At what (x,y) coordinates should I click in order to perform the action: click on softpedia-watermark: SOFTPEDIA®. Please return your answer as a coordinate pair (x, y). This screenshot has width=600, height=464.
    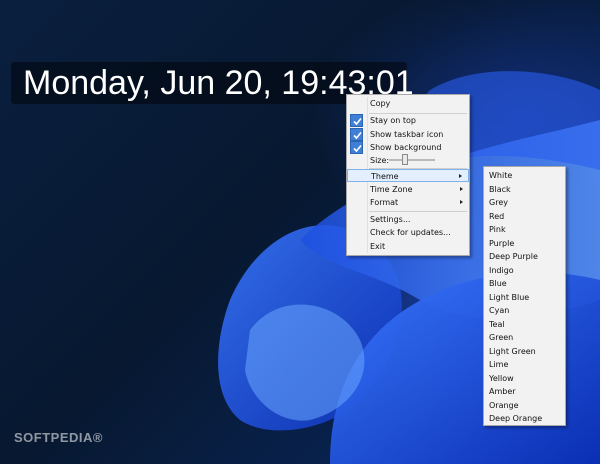
    Looking at the image, I should click on (58, 437).